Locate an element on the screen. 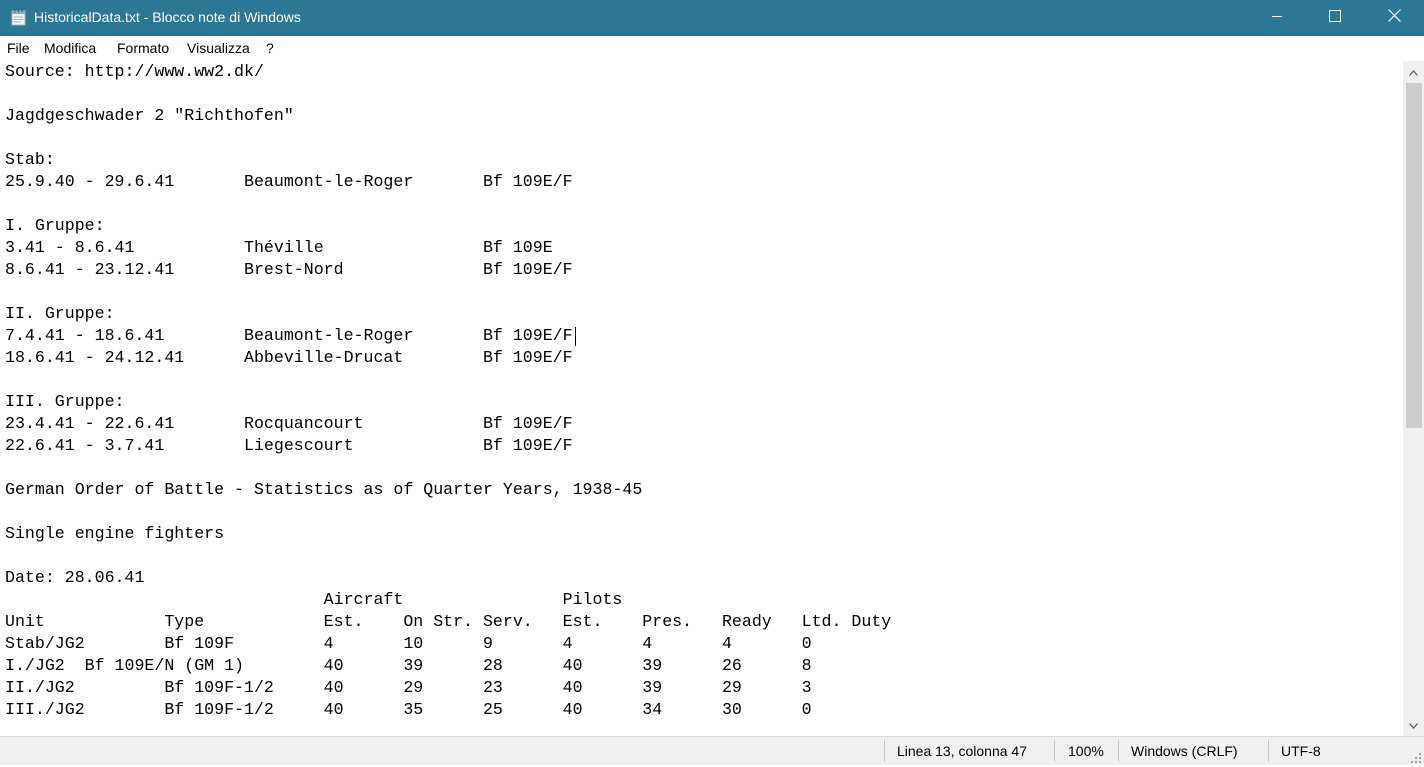 The width and height of the screenshot is (1424, 767). menu-format: Formato is located at coordinates (143, 48).